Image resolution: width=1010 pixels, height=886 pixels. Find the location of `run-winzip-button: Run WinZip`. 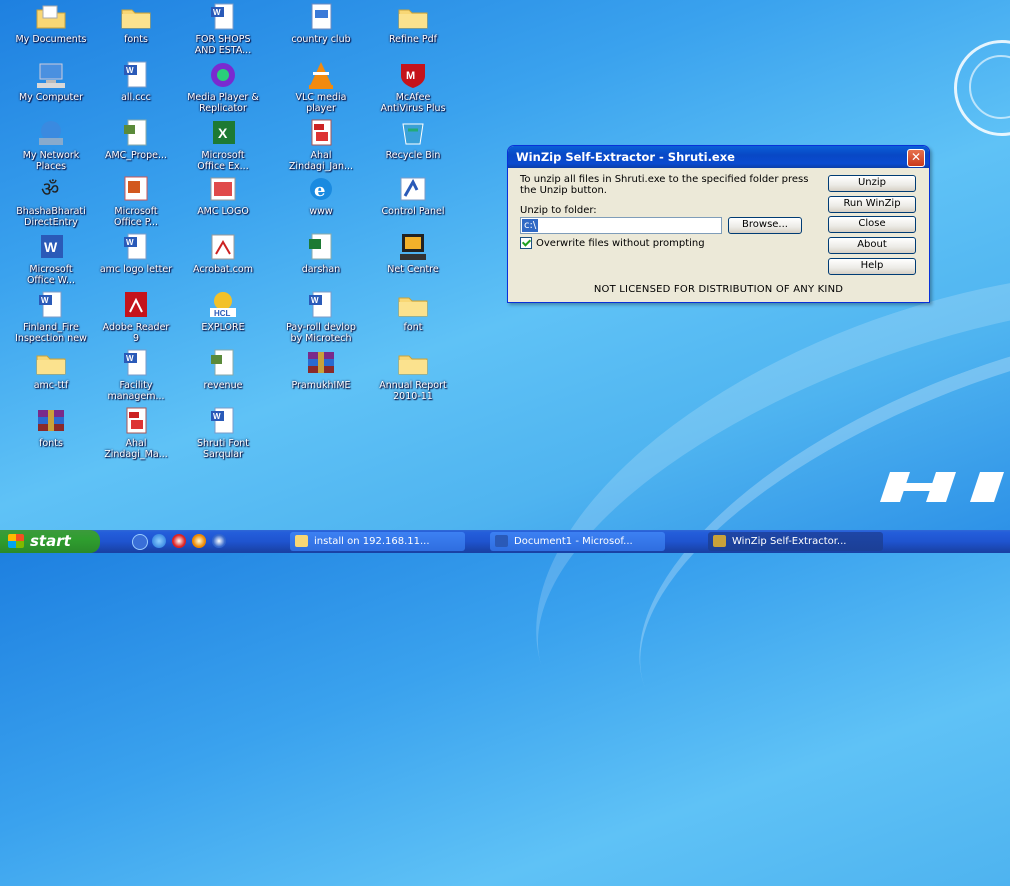

run-winzip-button: Run WinZip is located at coordinates (872, 204).